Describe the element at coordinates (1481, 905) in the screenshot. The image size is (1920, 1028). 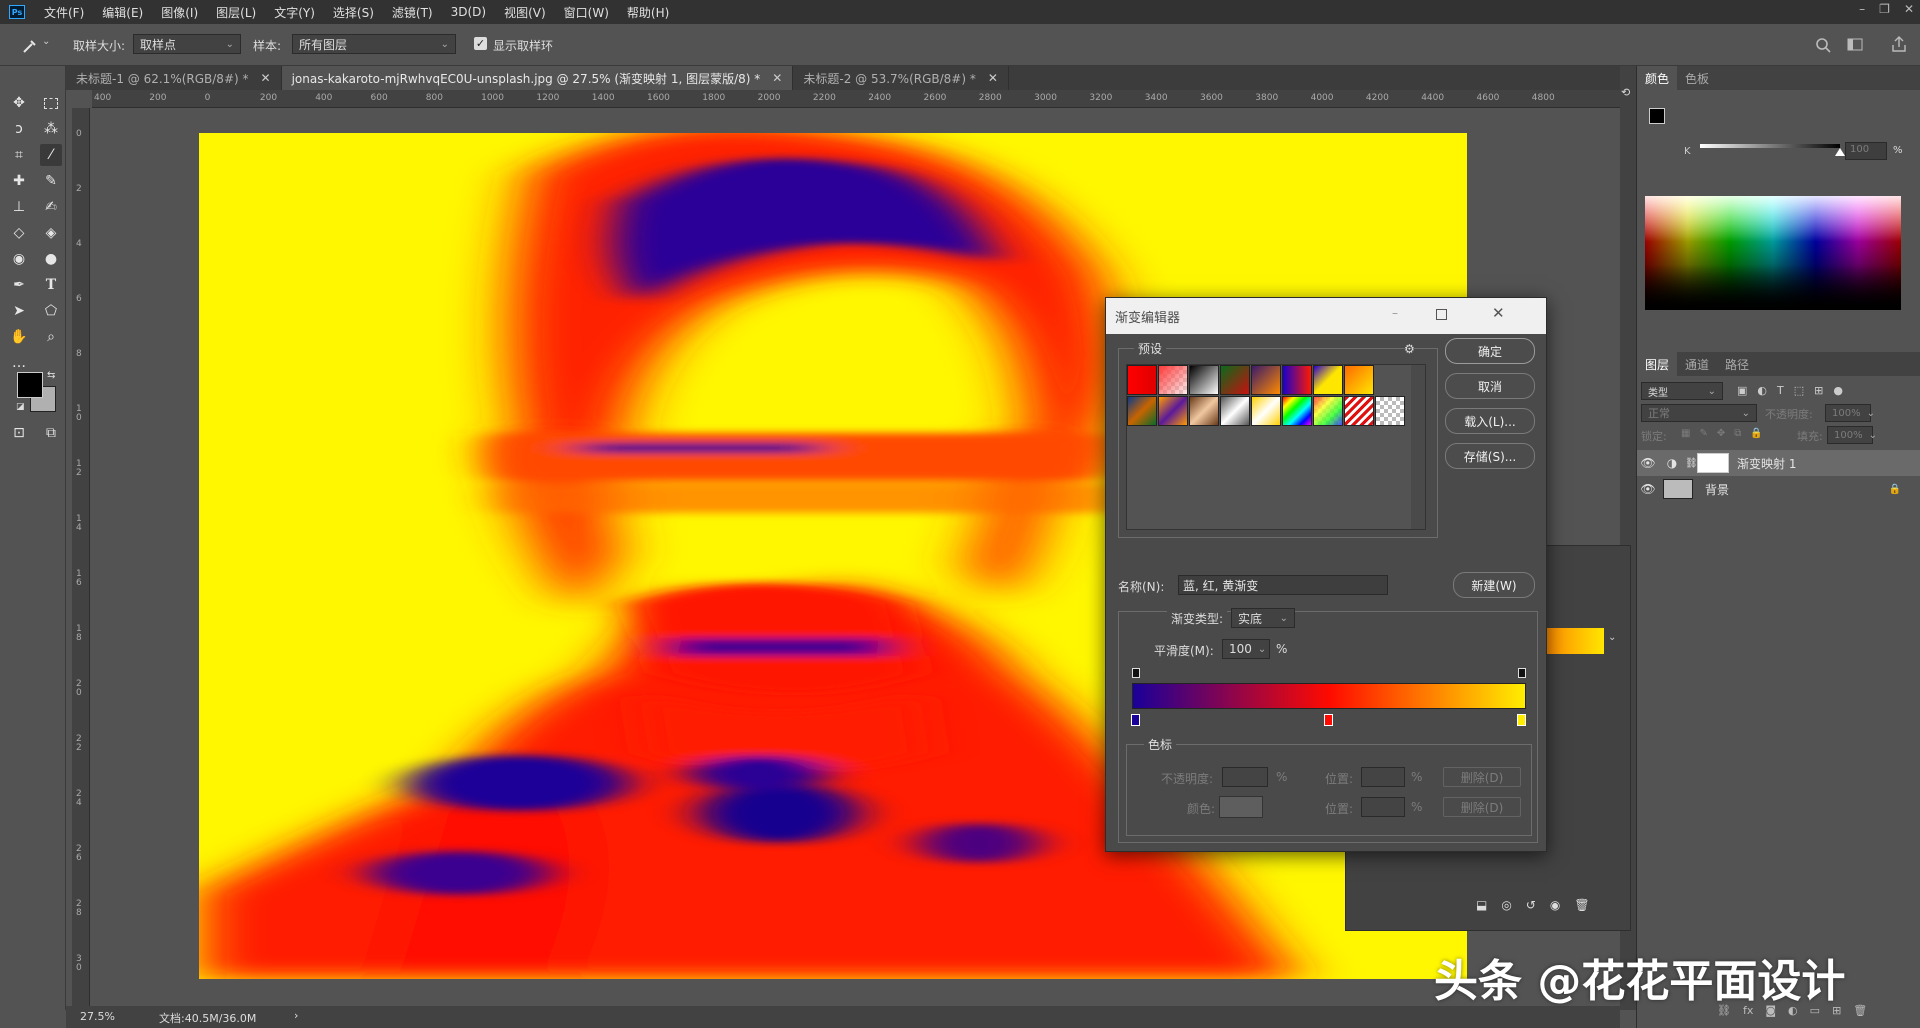
I see `clip-icon: ⬓` at that location.